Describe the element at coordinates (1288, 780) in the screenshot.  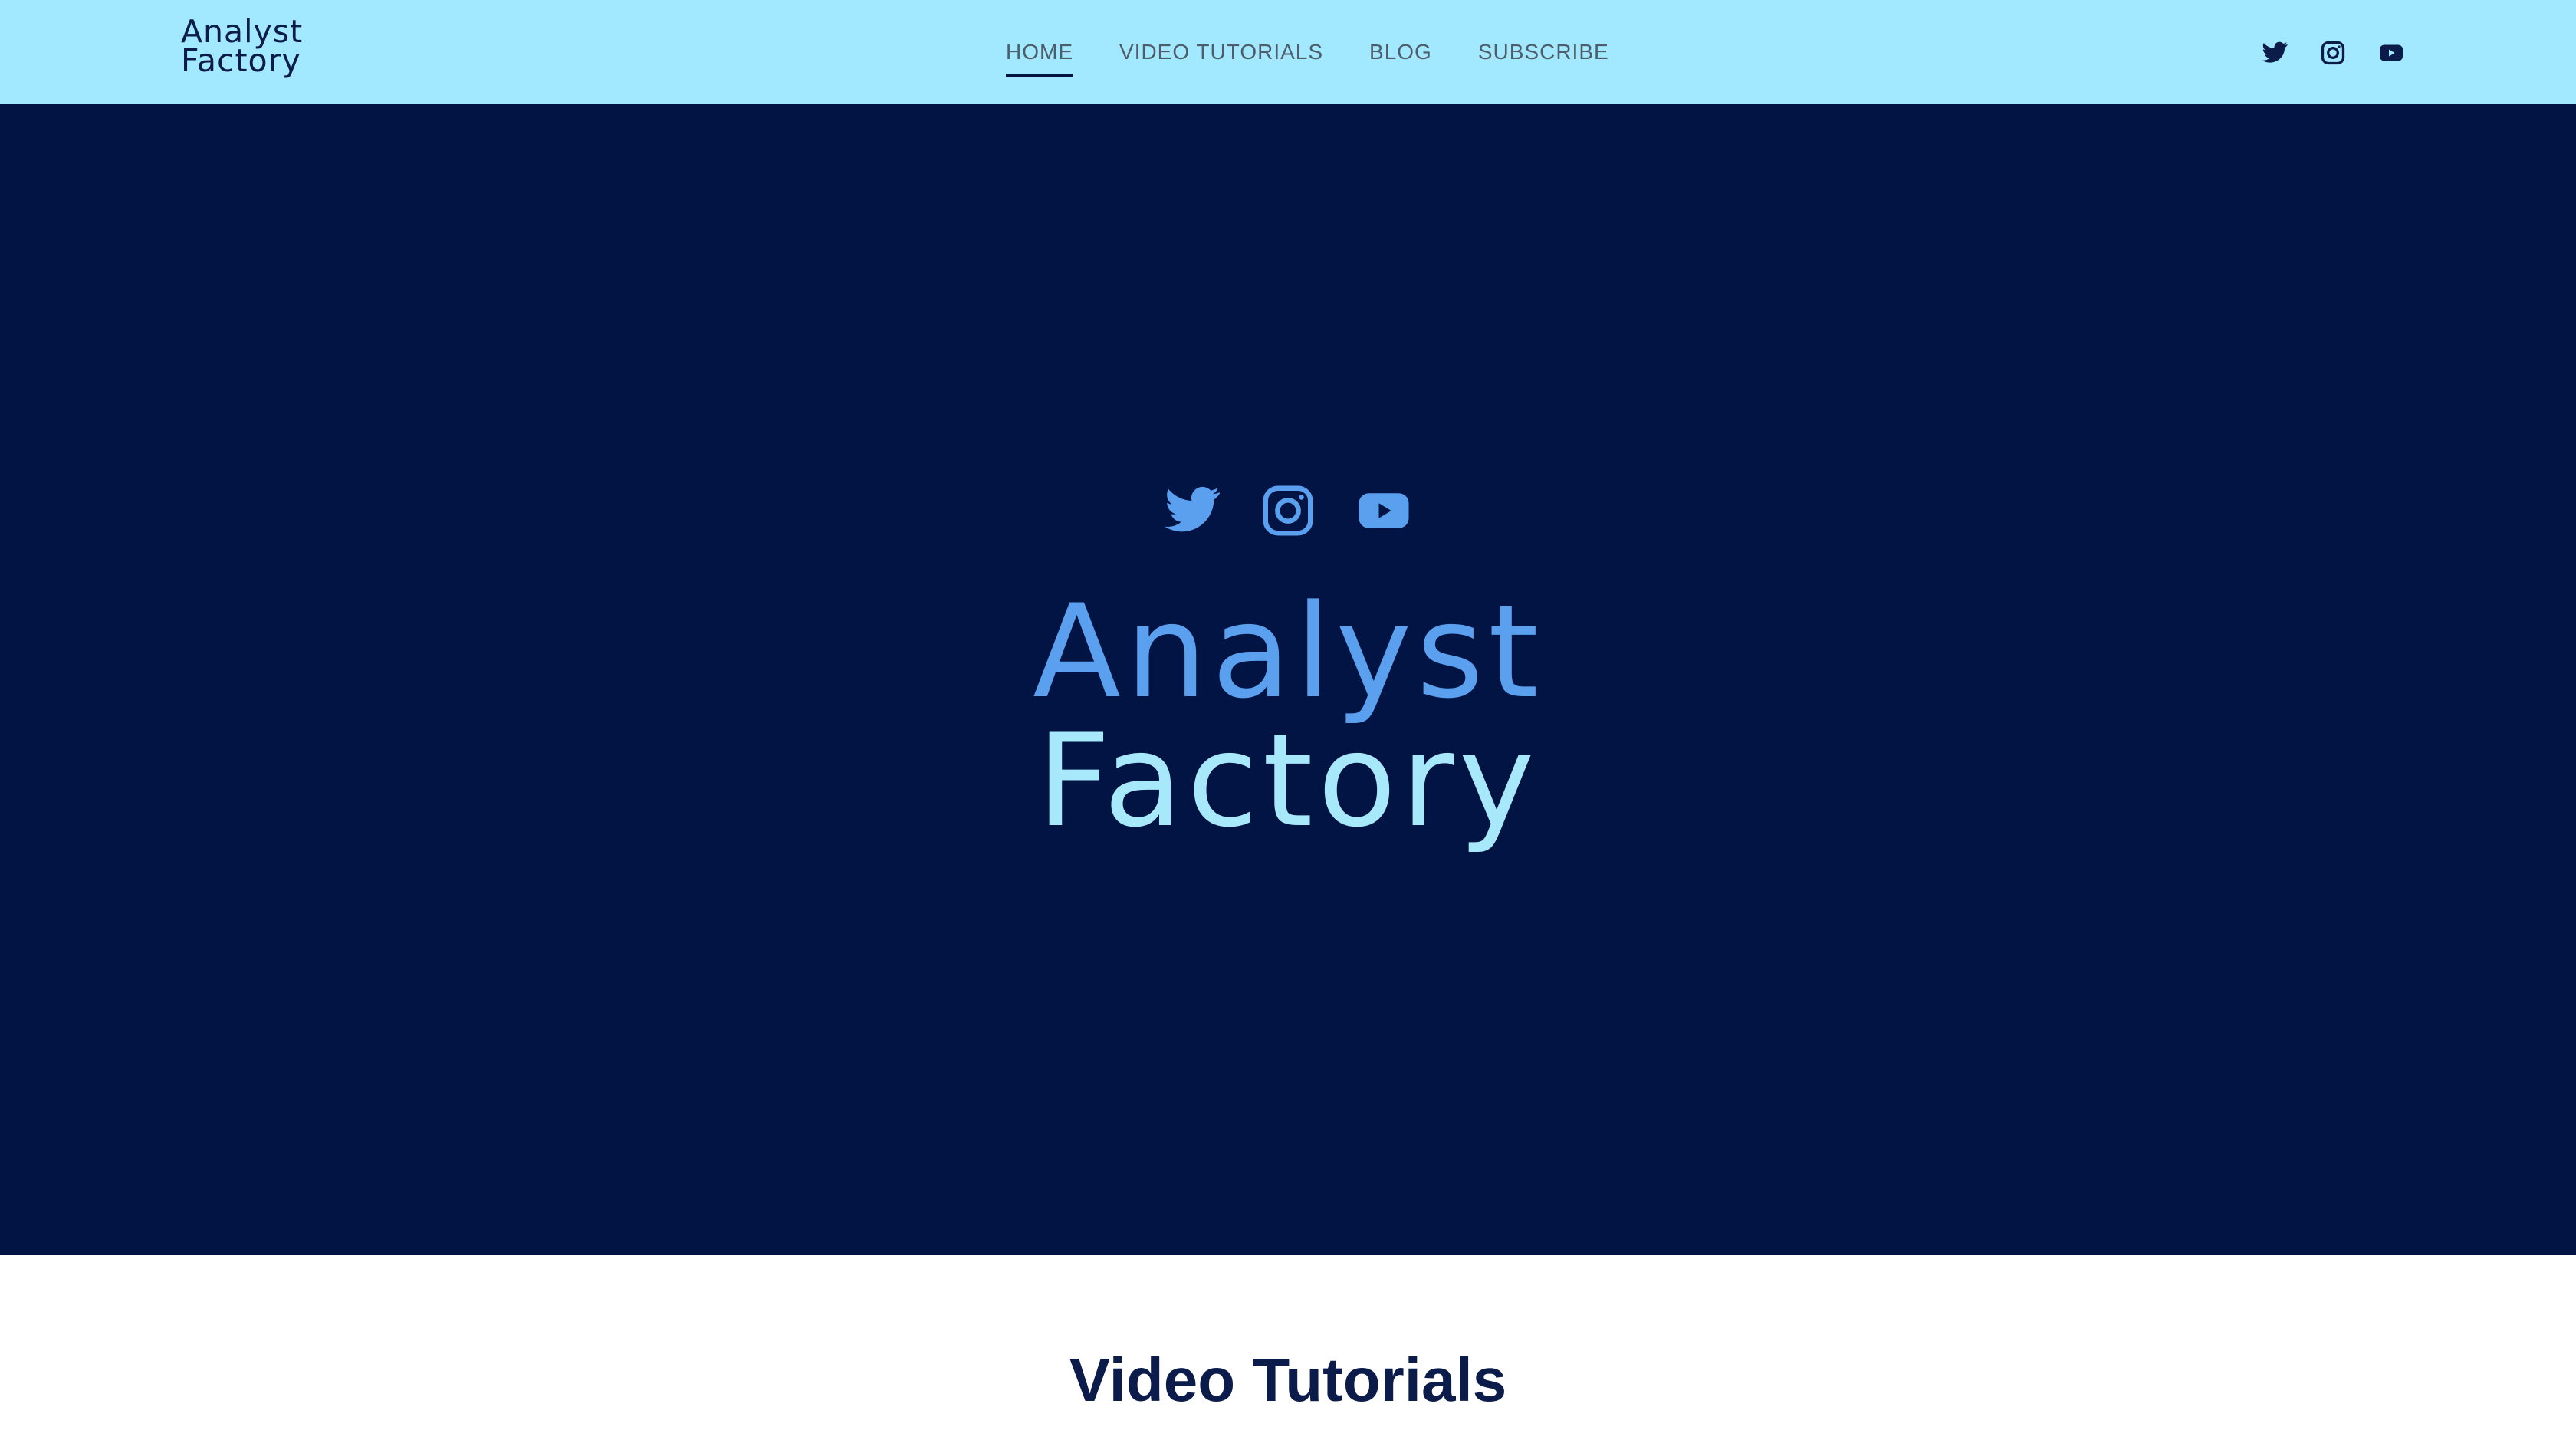
I see `hero-title-line-2: Factory` at that location.